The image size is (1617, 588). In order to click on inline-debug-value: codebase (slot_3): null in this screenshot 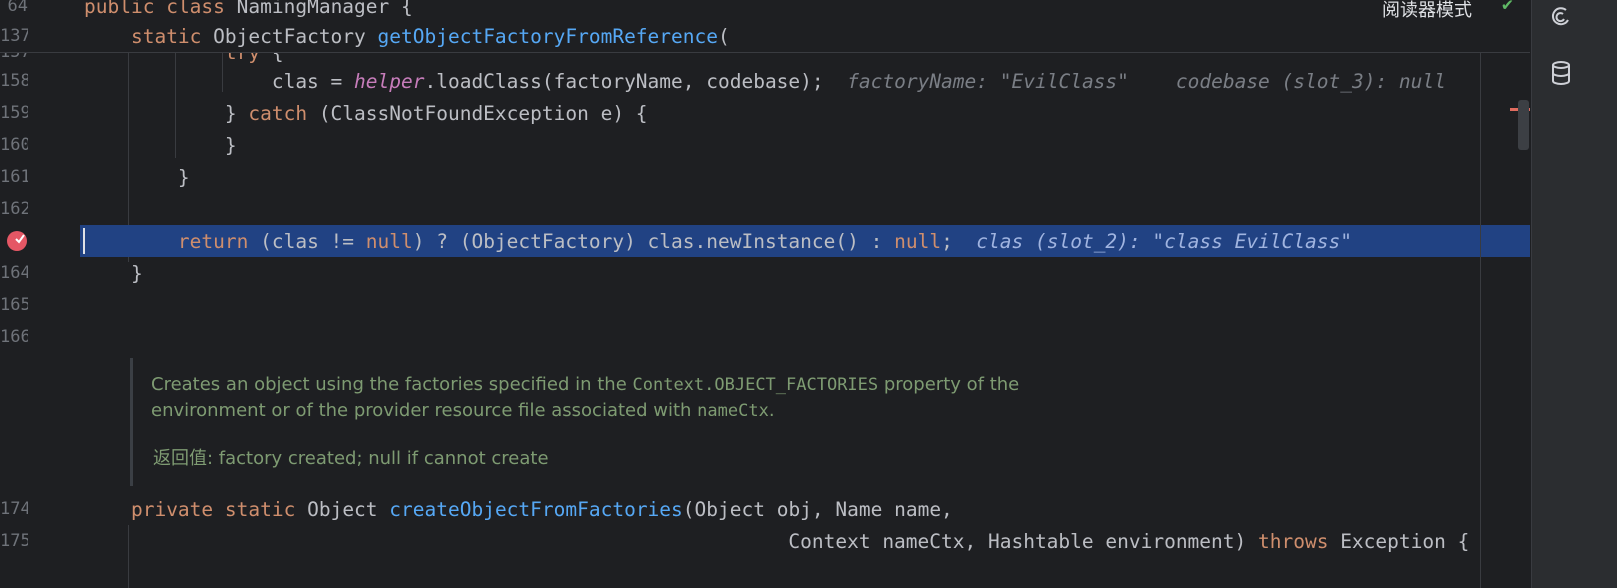, I will do `click(1310, 81)`.